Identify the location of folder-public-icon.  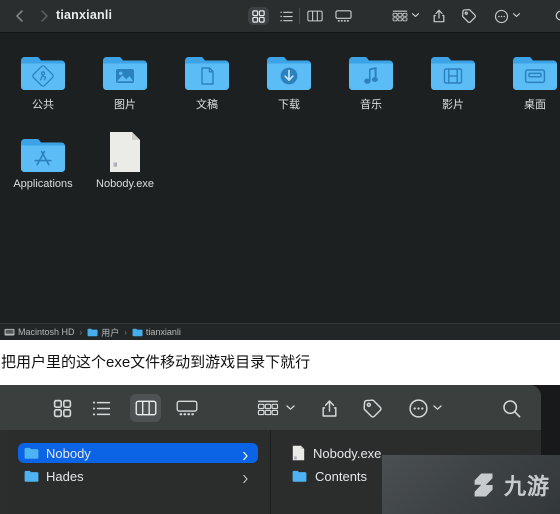
(43, 69).